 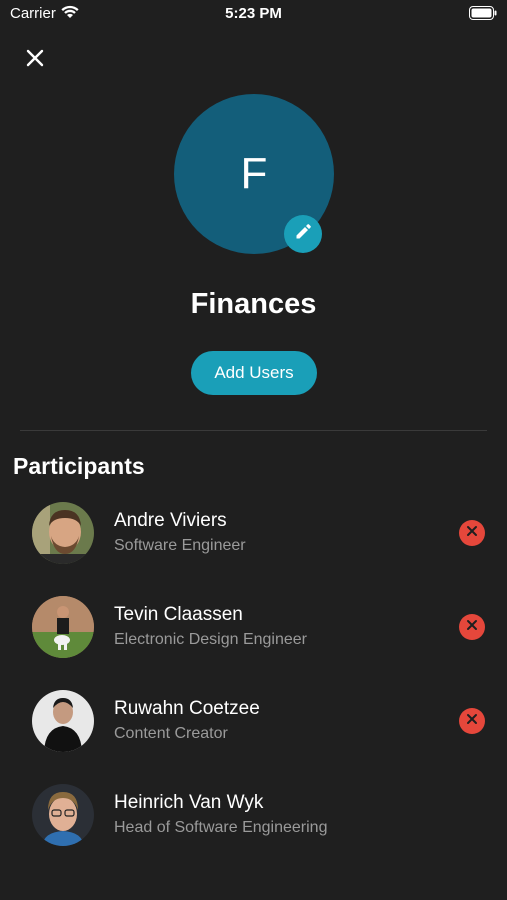 What do you see at coordinates (178, 614) in the screenshot?
I see `participant-name: Tevin Claassen` at bounding box center [178, 614].